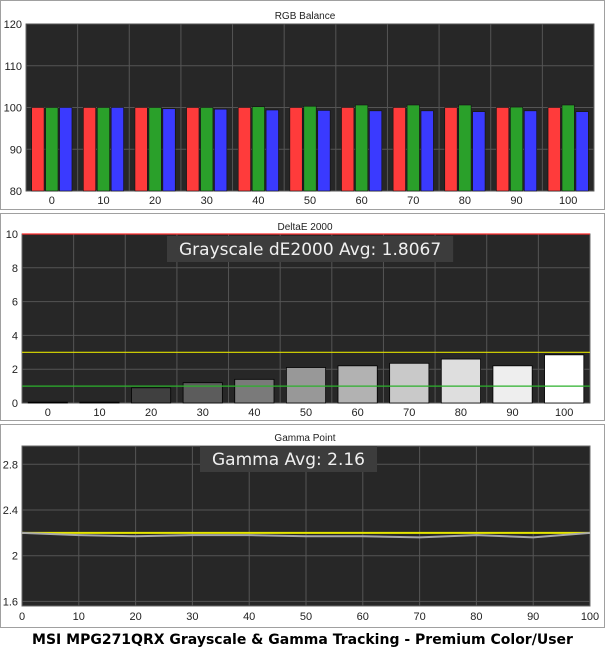 The height and width of the screenshot is (652, 605). Describe the element at coordinates (79, 617) in the screenshot. I see `panel-3-x-tick-label: 10` at that location.